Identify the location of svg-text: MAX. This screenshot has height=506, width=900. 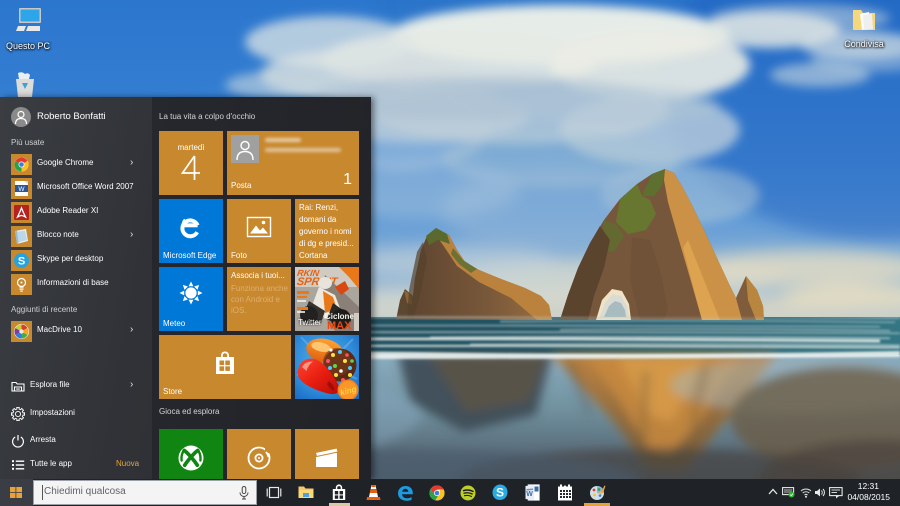
(339, 325).